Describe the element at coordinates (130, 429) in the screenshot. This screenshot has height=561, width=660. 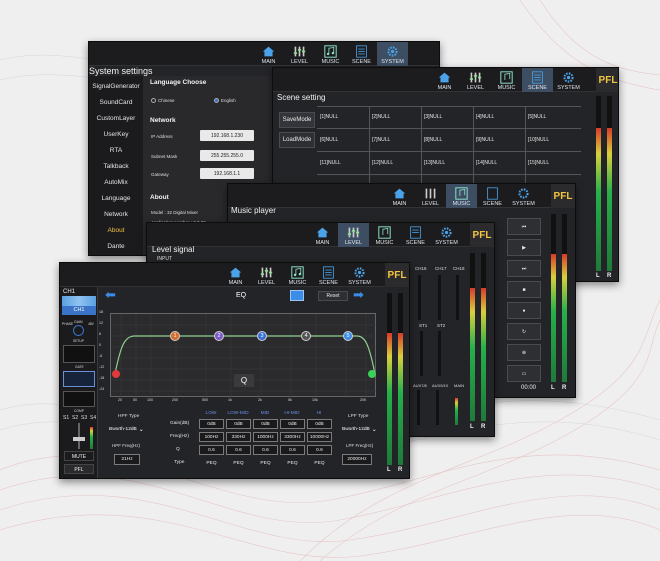
I see `hpf-type-select: Bworth-12dB ⌄` at that location.